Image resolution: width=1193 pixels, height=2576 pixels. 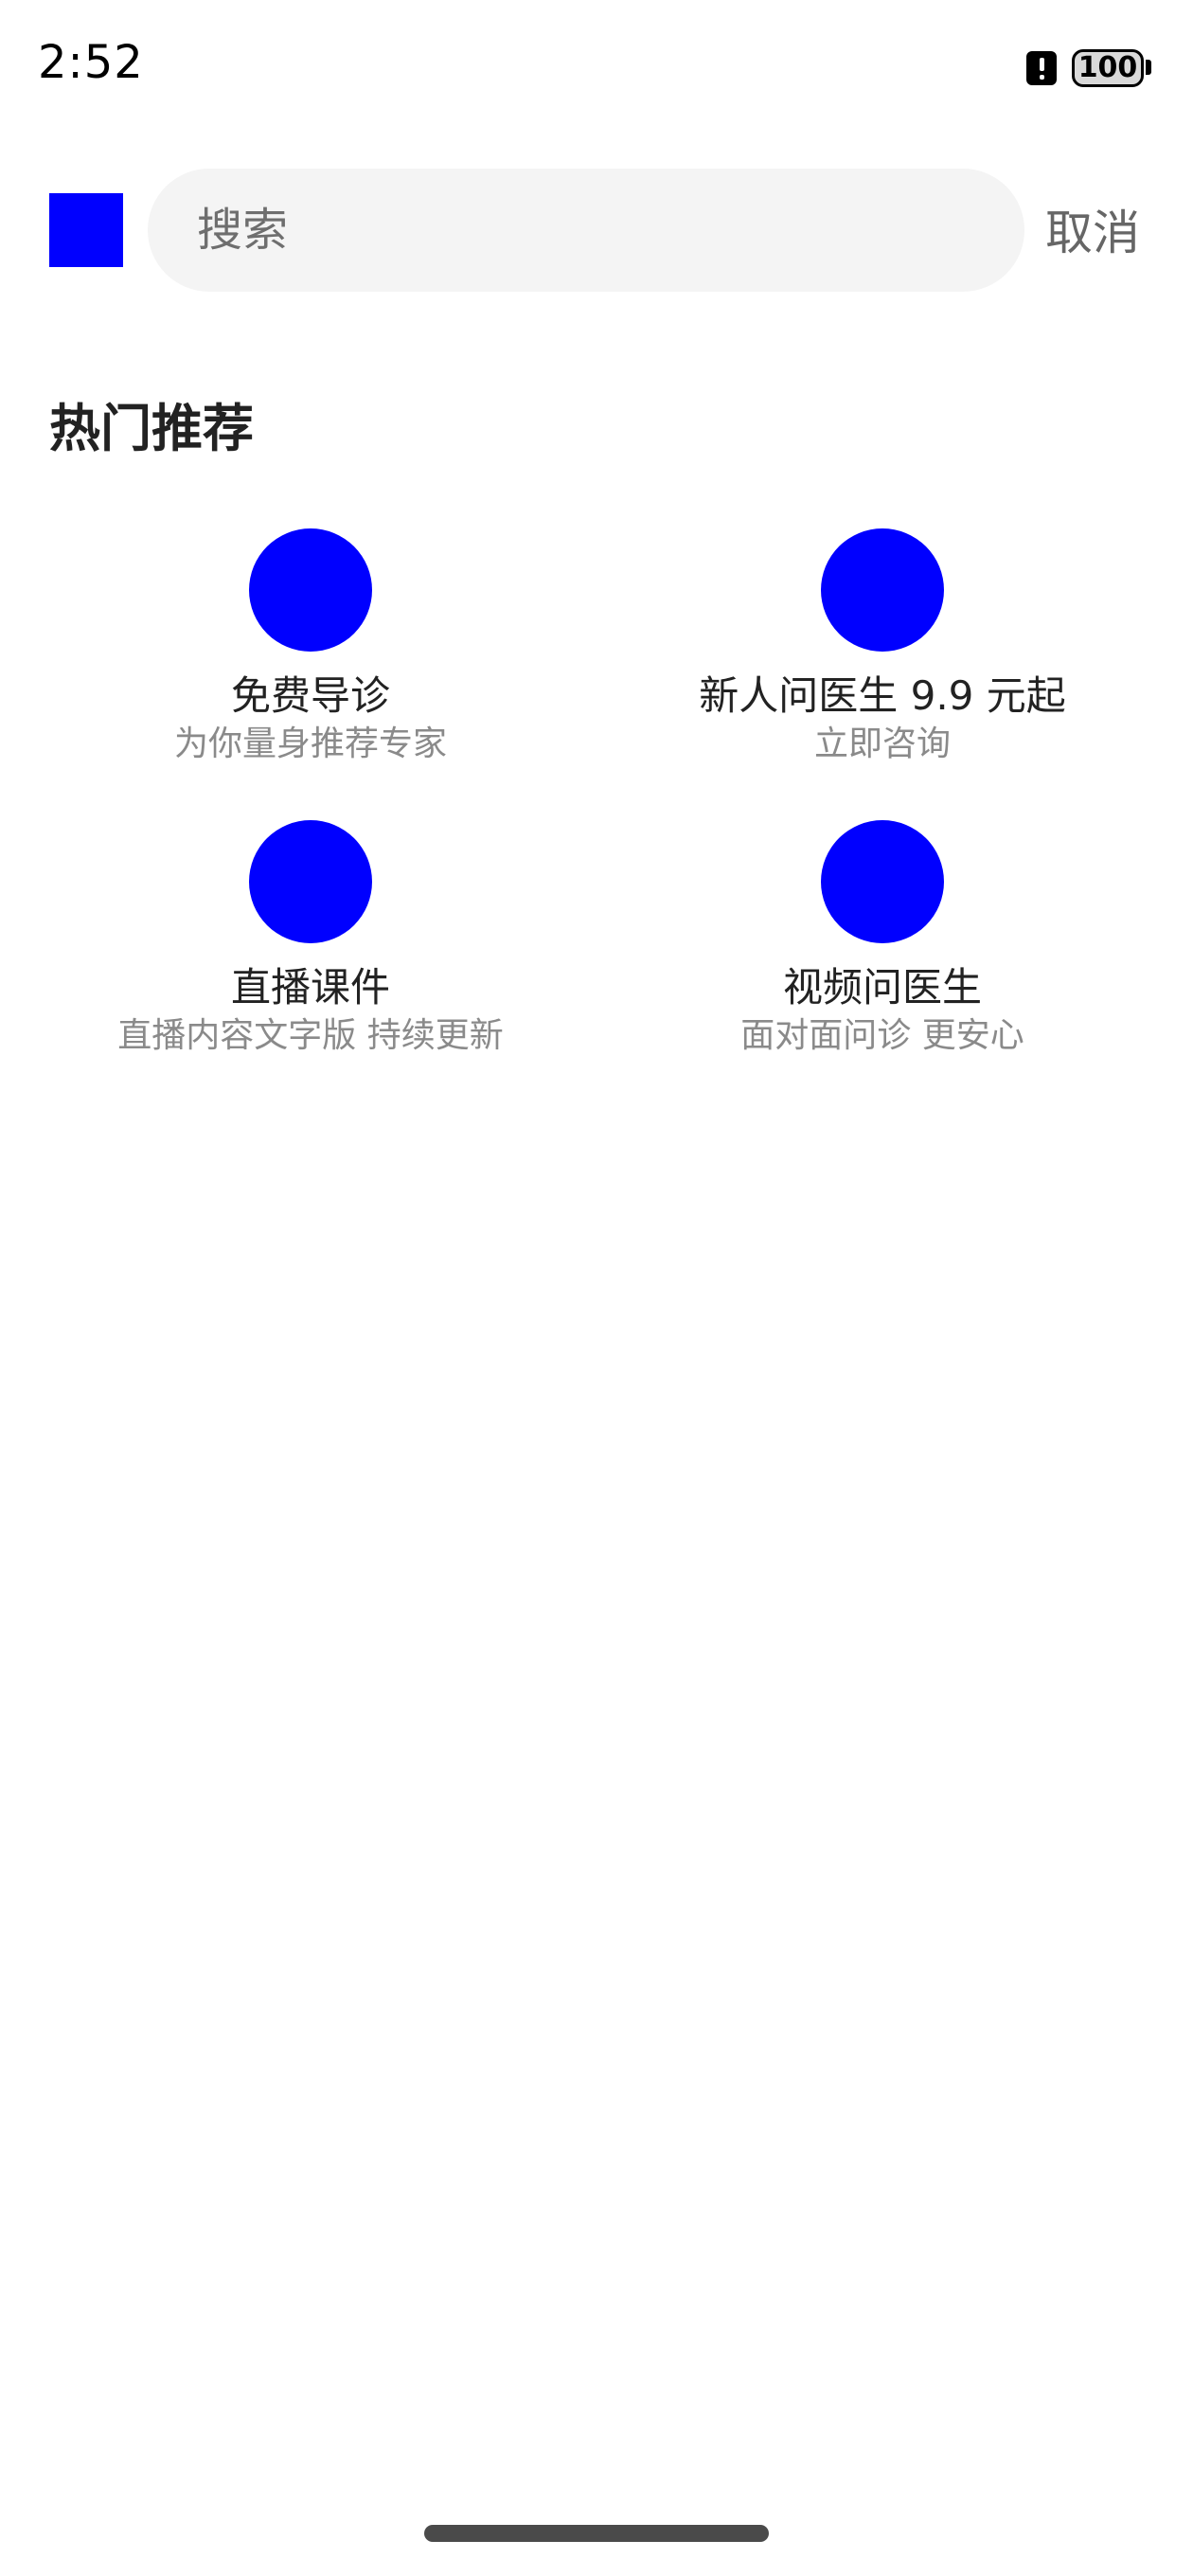 What do you see at coordinates (1041, 68) in the screenshot?
I see `alert-icon` at bounding box center [1041, 68].